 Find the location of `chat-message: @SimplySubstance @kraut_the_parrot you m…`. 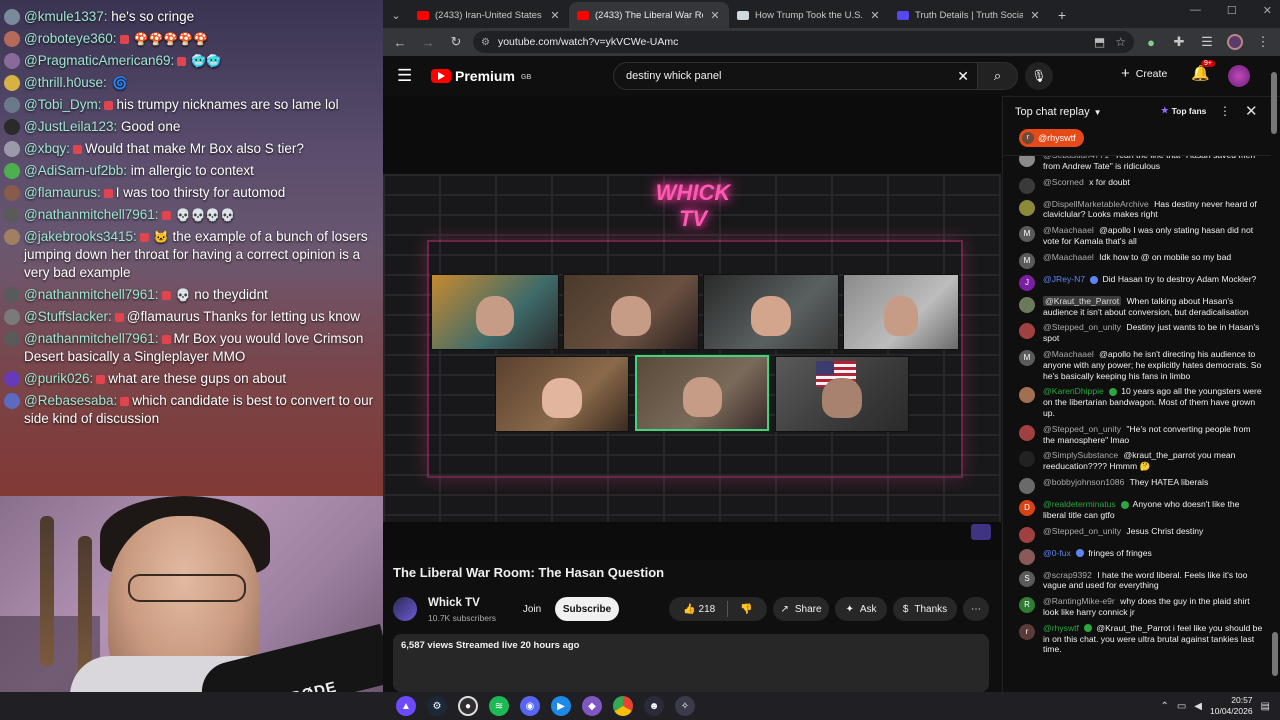

chat-message: @SimplySubstance @kraut_the_parrot you m… is located at coordinates (1137, 461).